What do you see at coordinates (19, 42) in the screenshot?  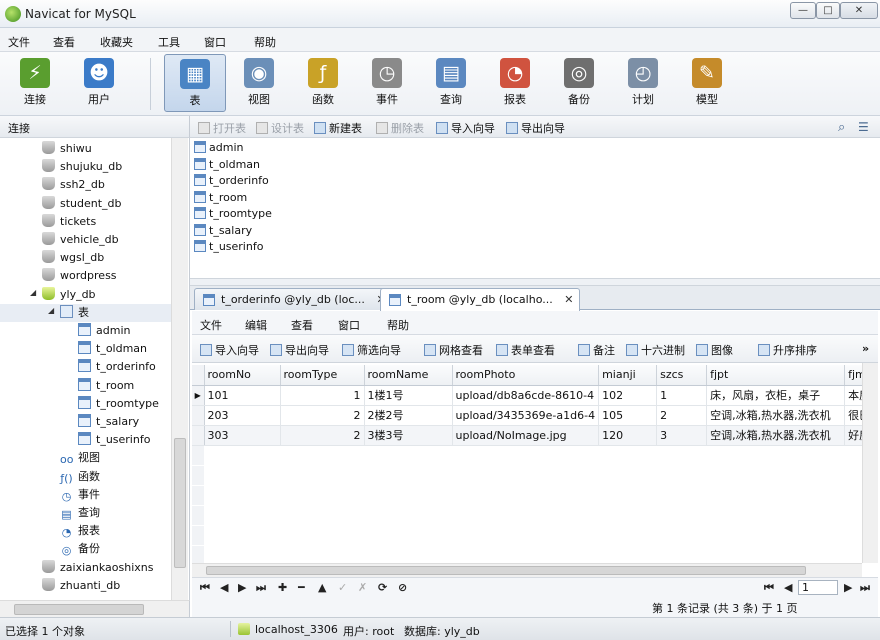 I see `menu-file: 文件` at bounding box center [19, 42].